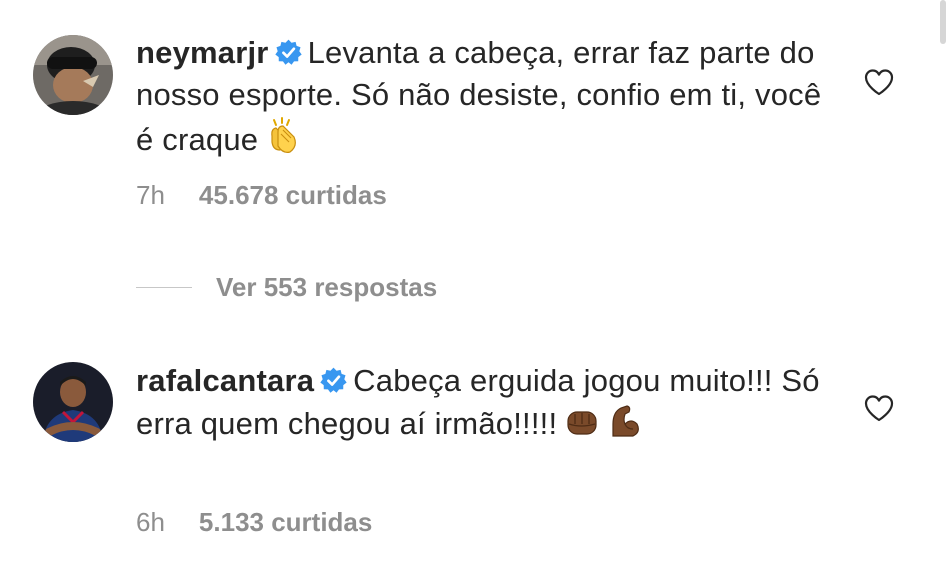 Image resolution: width=950 pixels, height=562 pixels. I want to click on comment-meta: 6h 5.133 curtidas, so click(254, 522).